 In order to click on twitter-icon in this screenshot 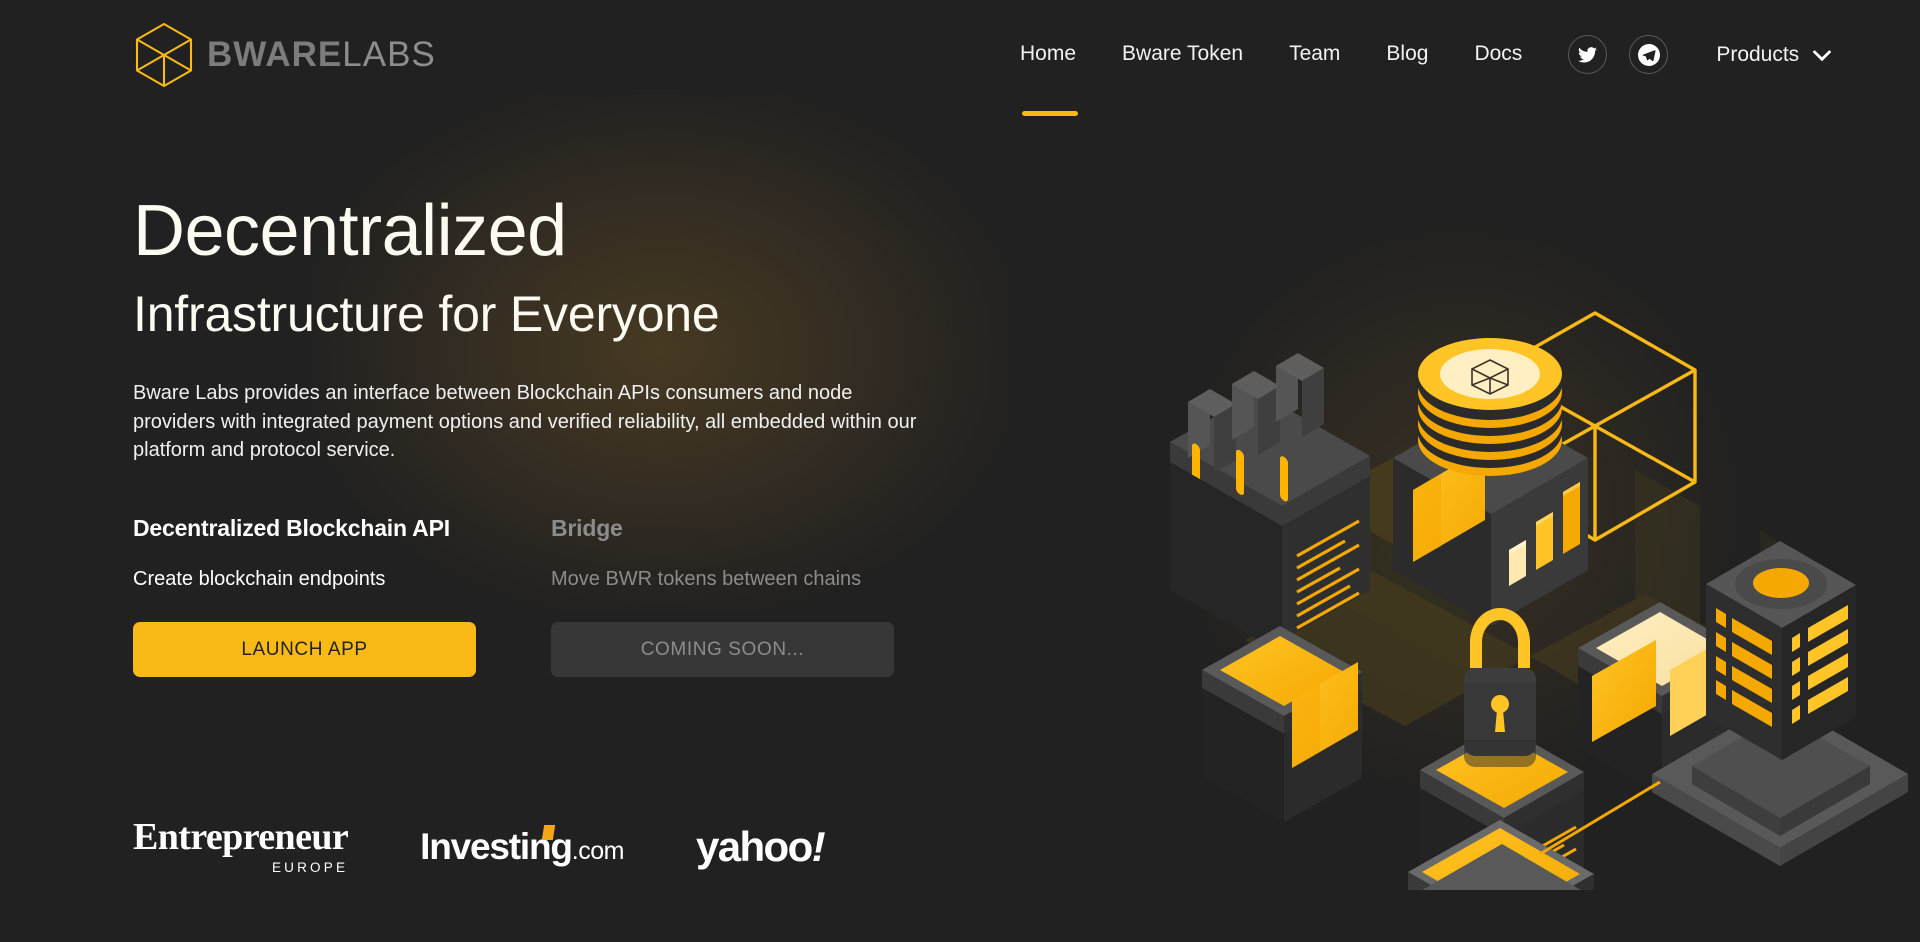, I will do `click(1588, 54)`.